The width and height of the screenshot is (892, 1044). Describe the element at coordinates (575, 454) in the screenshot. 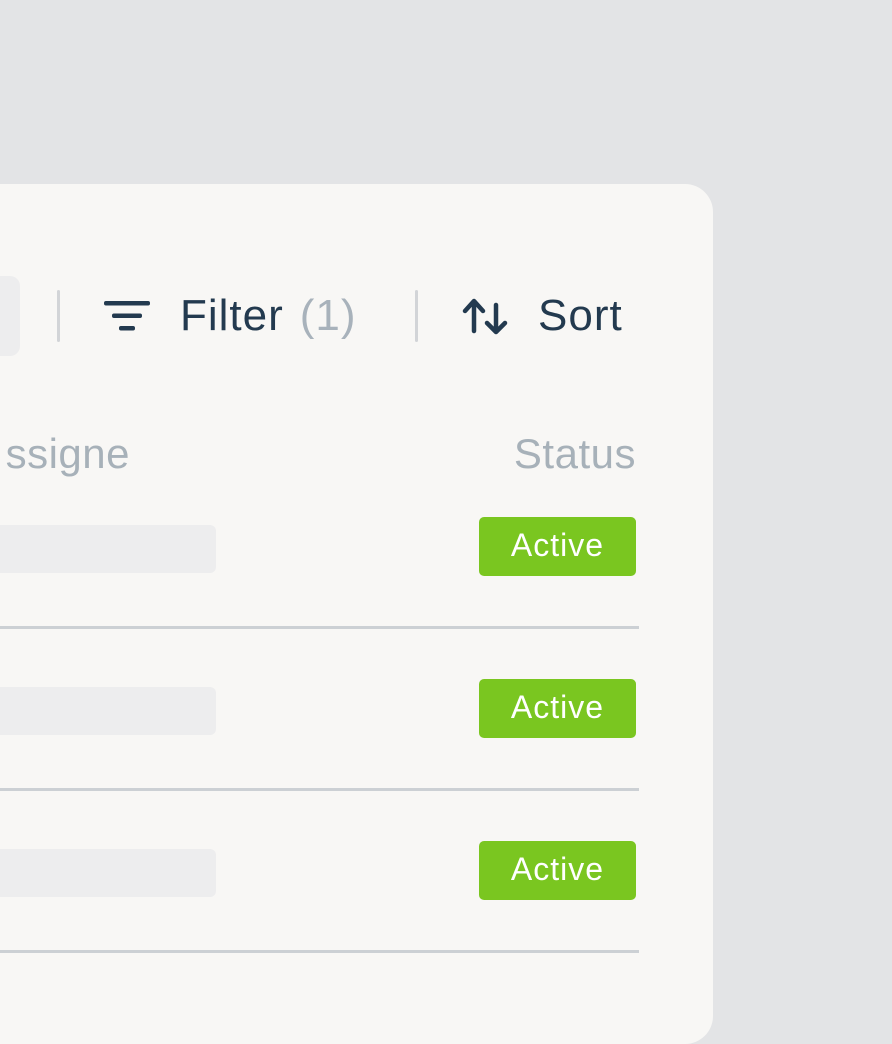

I see `column-header-status: Status` at that location.